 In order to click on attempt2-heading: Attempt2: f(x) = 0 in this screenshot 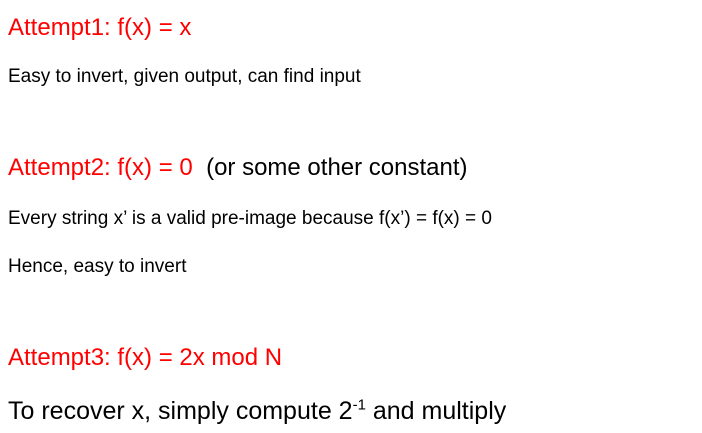, I will do `click(100, 167)`.